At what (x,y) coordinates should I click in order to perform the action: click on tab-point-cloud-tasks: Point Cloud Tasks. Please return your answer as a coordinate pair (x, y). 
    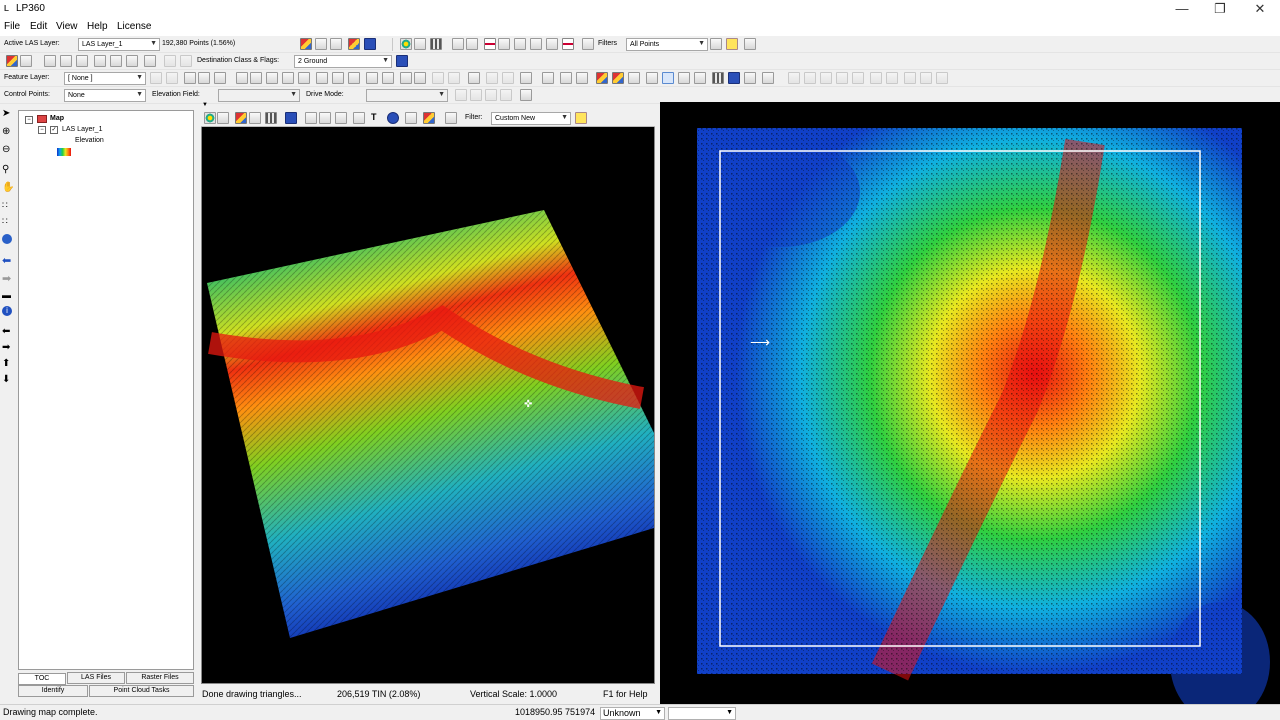
    Looking at the image, I should click on (141, 691).